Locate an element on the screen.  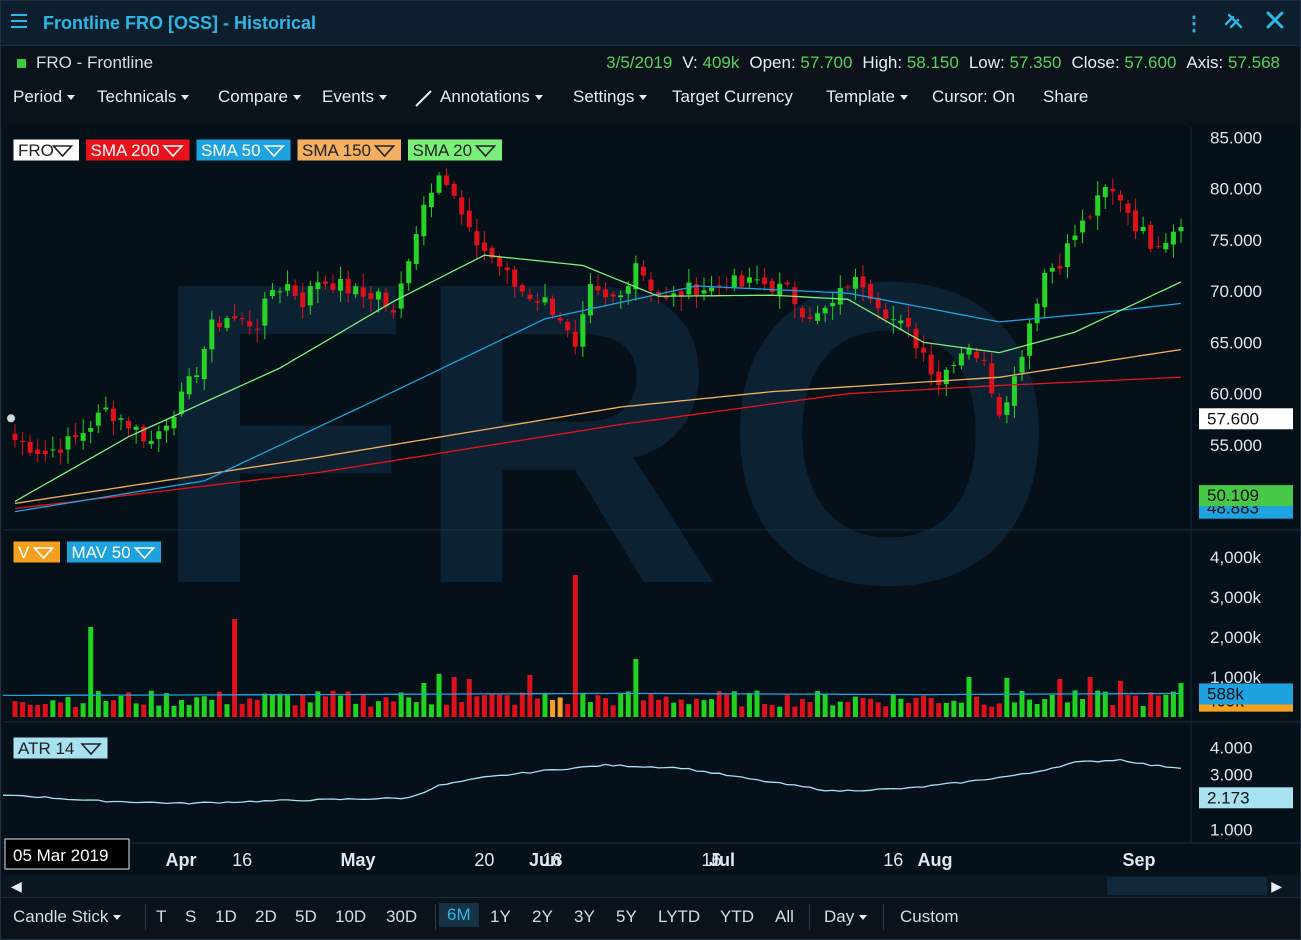
custom-range-button: Custom is located at coordinates (929, 917).